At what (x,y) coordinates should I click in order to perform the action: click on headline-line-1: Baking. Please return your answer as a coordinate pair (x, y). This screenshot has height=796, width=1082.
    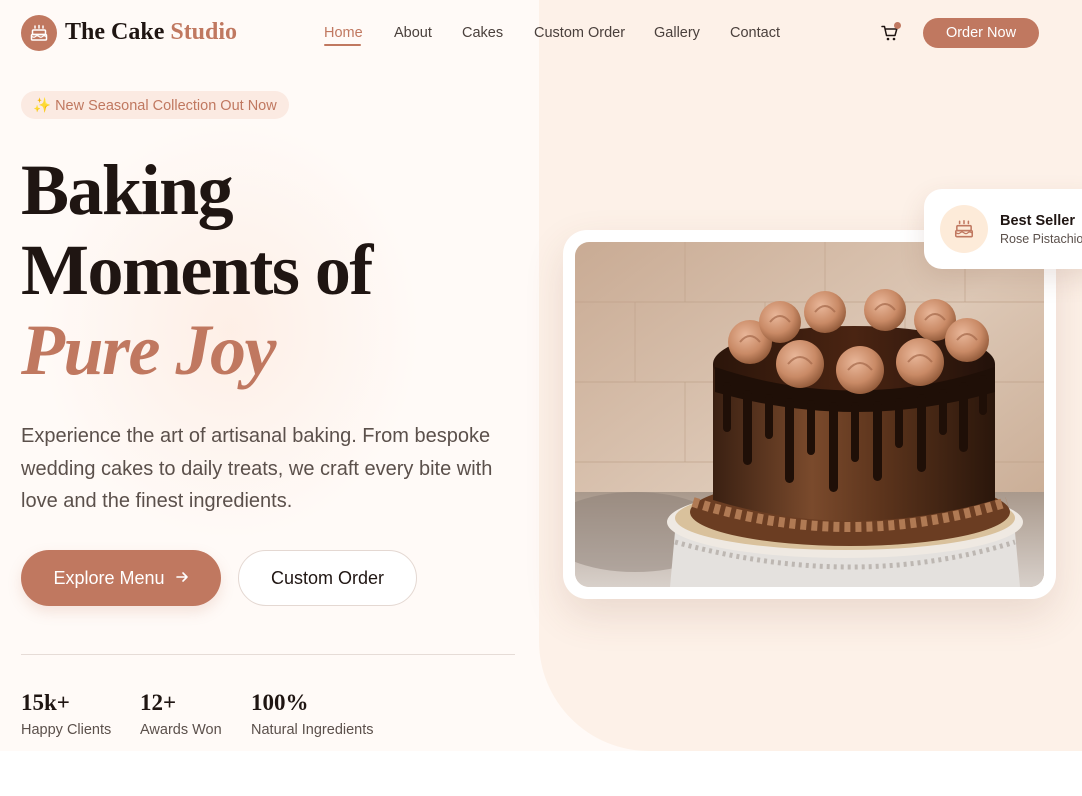
    Looking at the image, I should click on (127, 190).